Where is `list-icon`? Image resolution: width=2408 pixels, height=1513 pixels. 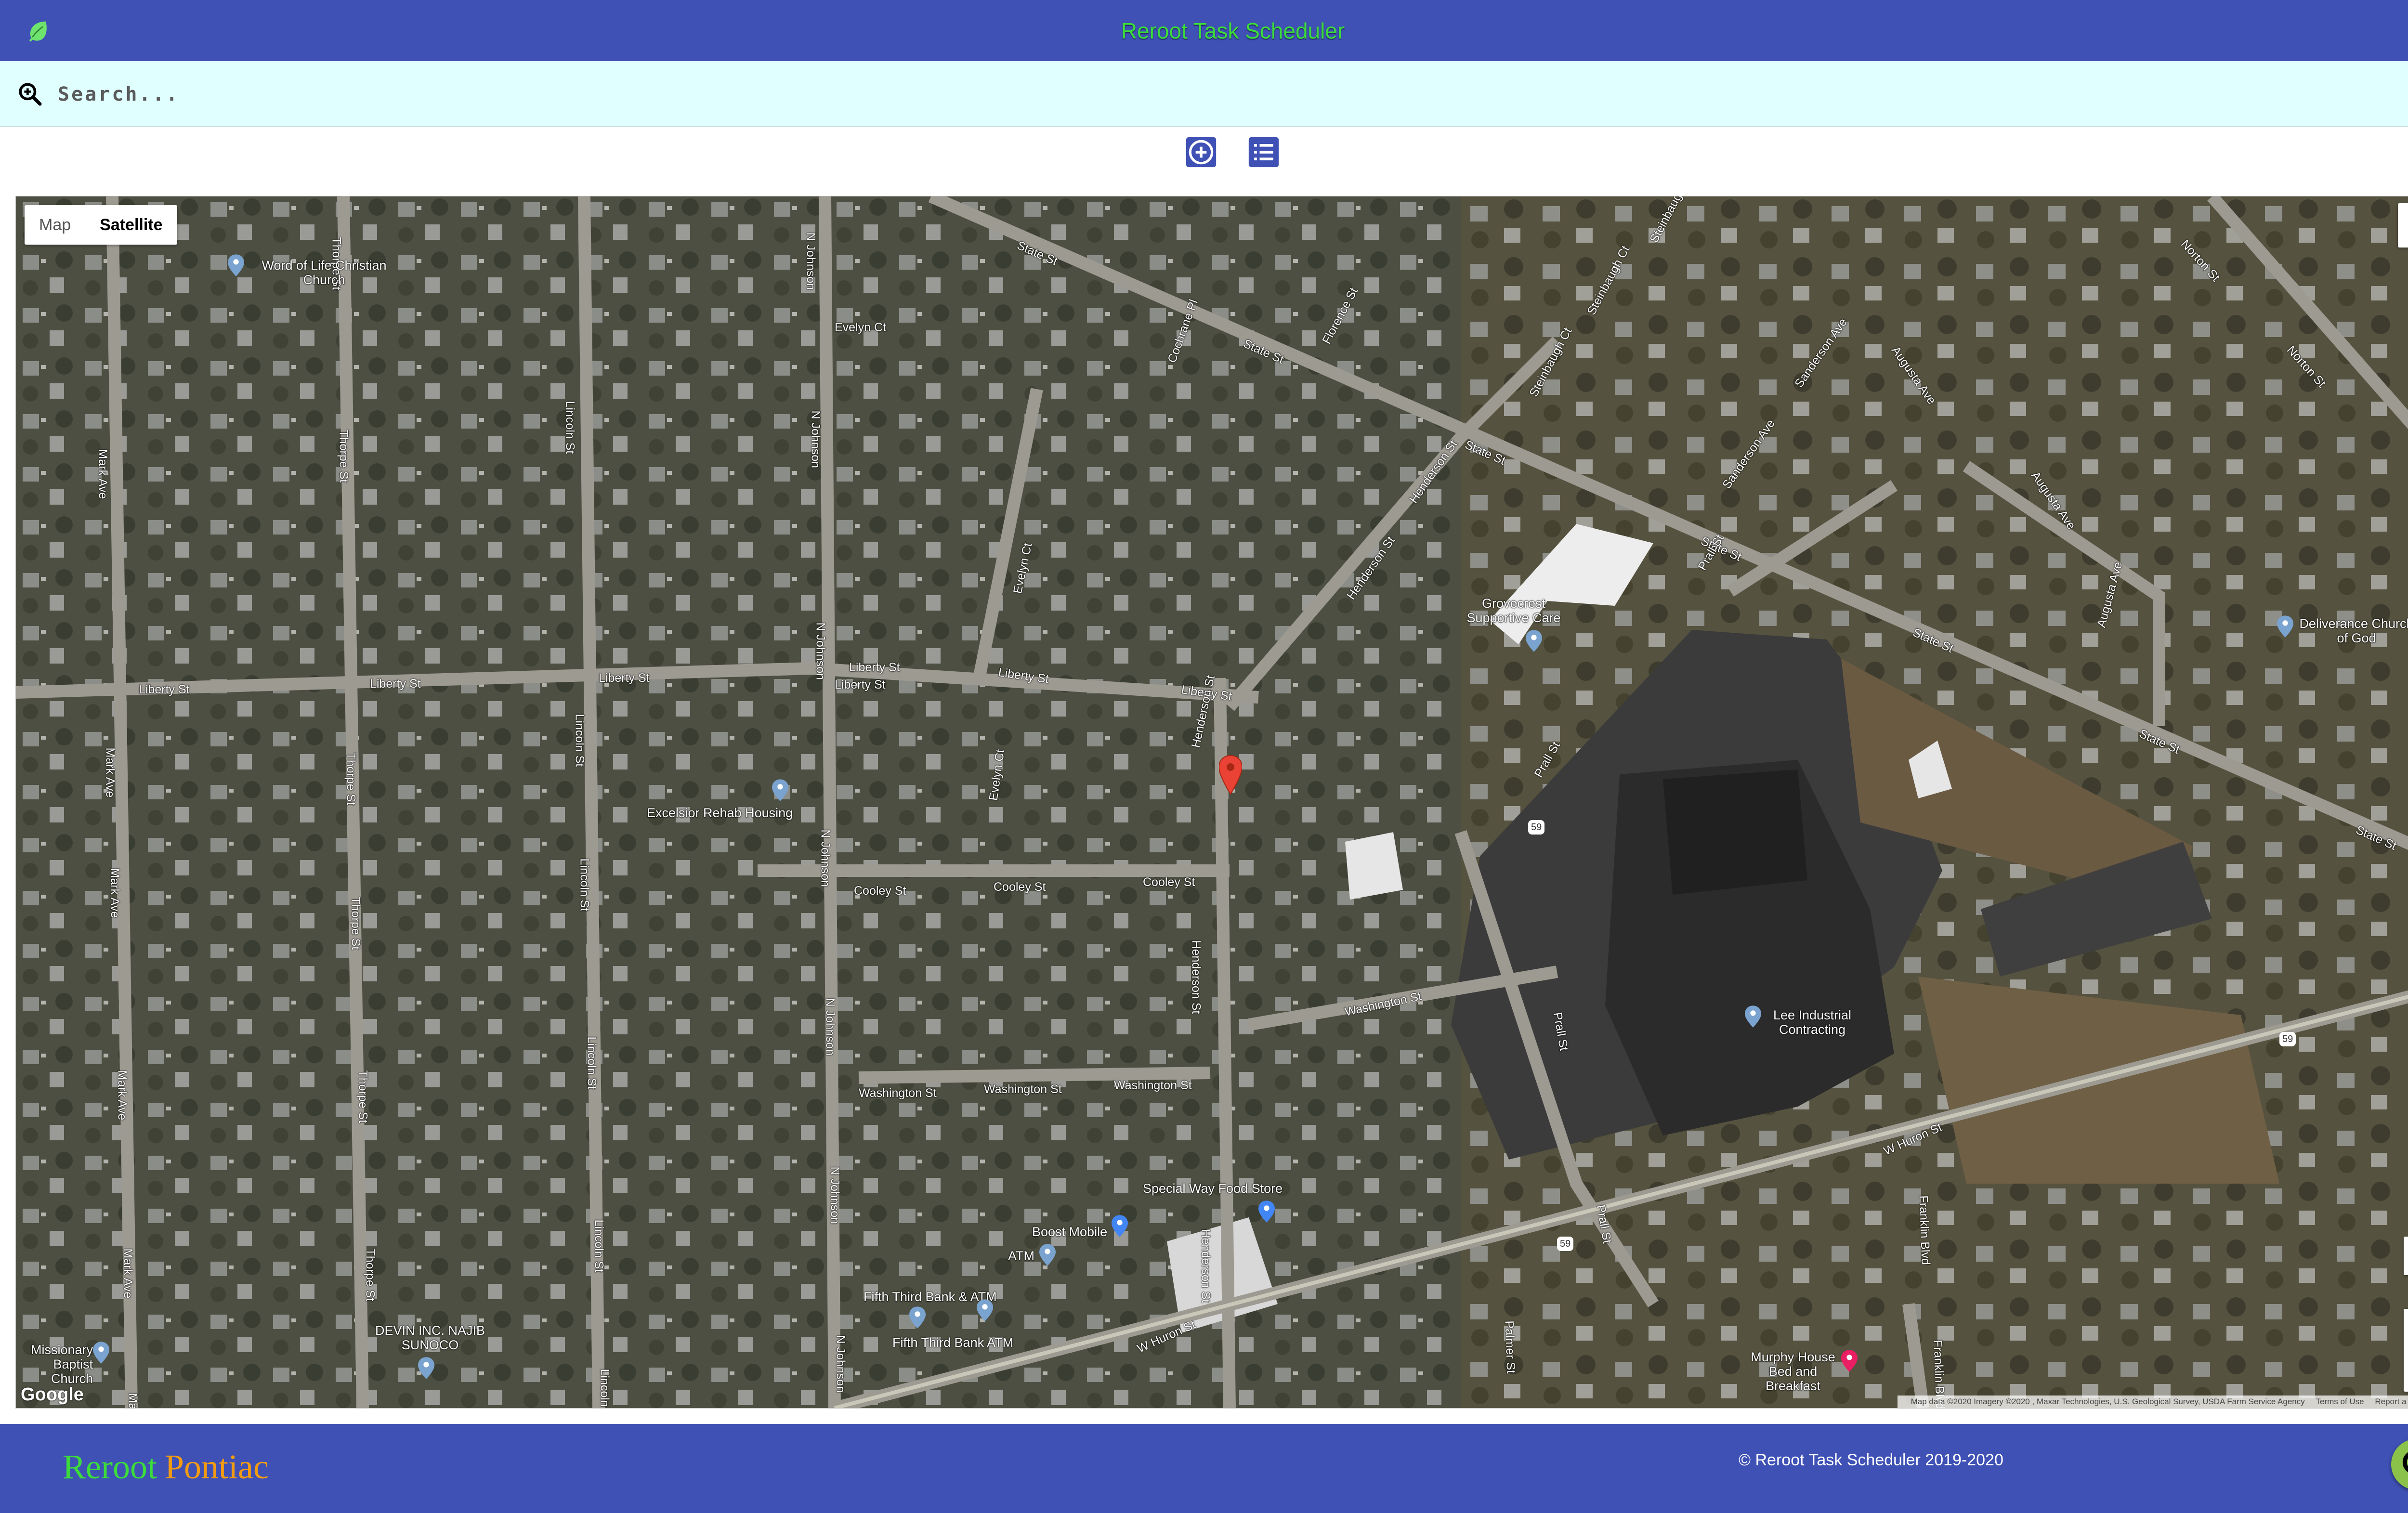
list-icon is located at coordinates (1263, 152).